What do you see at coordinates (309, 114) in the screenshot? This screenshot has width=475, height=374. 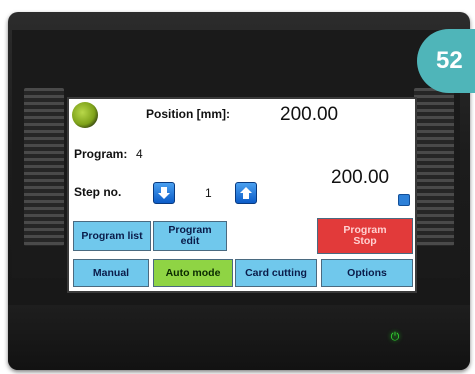 I see `position-value: 200.00` at bounding box center [309, 114].